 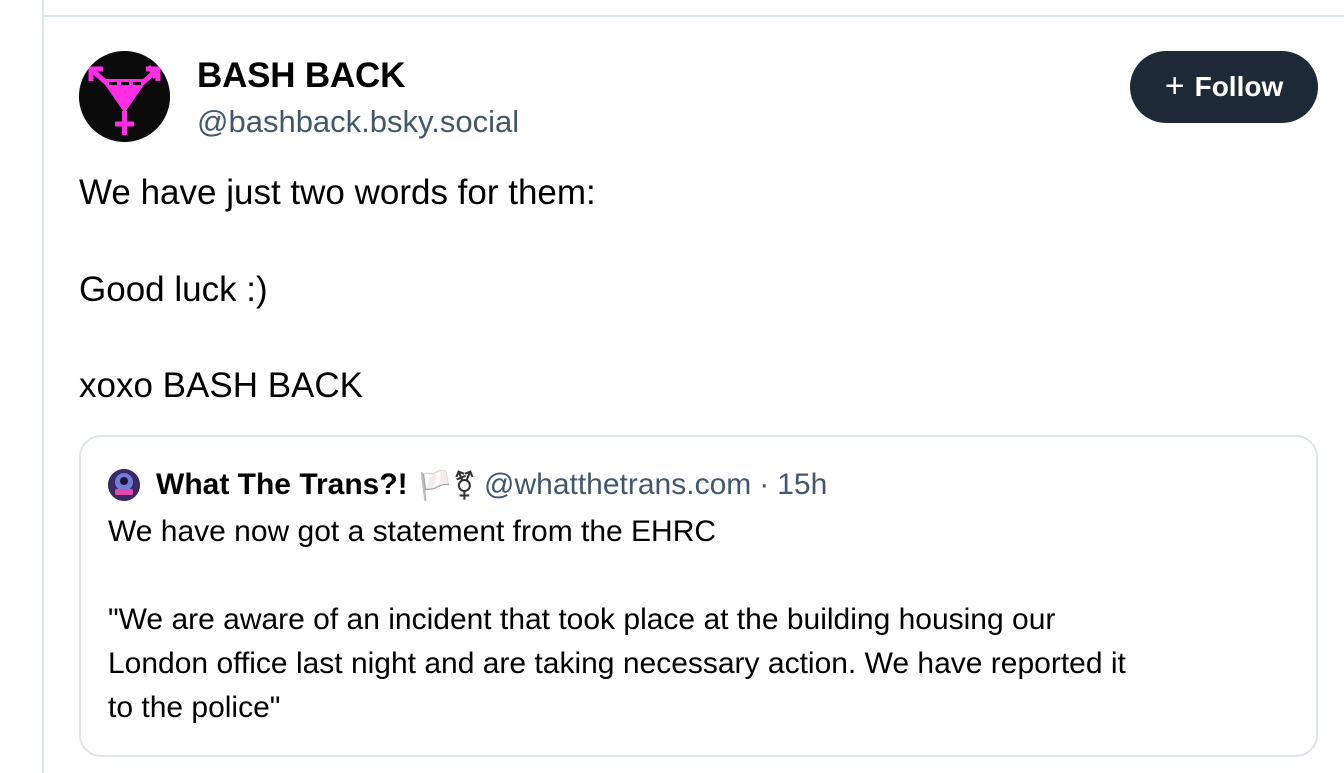 I want to click on flag-trans-emoji: 🏳️⚧, so click(x=447, y=485).